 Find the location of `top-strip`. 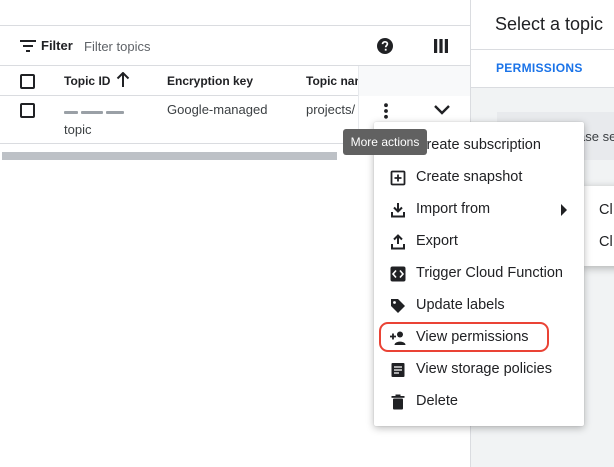

top-strip is located at coordinates (235, 13).